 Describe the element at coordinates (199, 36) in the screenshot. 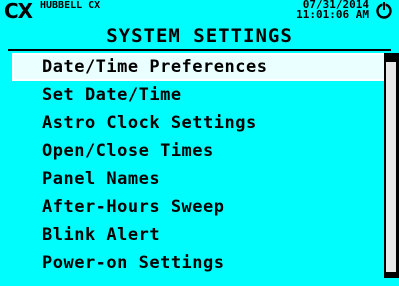

I see `page-title: SYSTEM SETTINGS` at that location.